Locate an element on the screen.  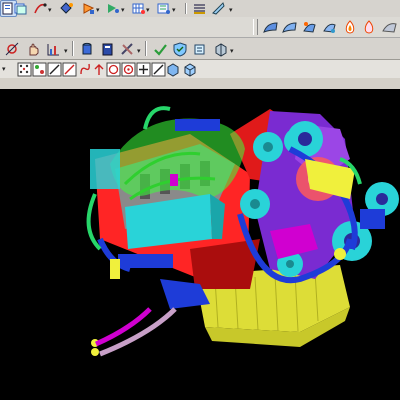
flame-outline-icon is located at coordinates (369, 27).